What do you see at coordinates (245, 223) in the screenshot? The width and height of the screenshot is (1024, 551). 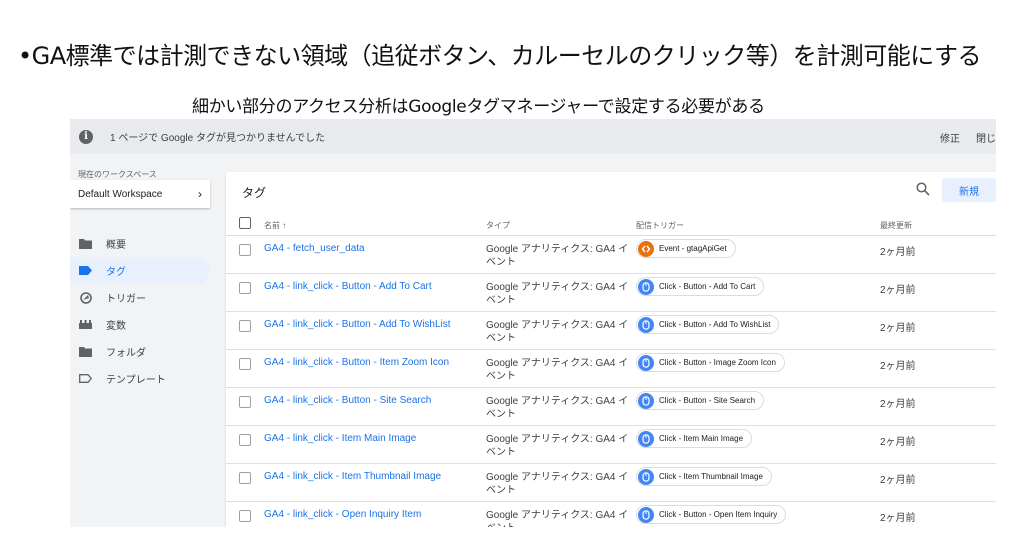 I see `select-all-checkbox` at bounding box center [245, 223].